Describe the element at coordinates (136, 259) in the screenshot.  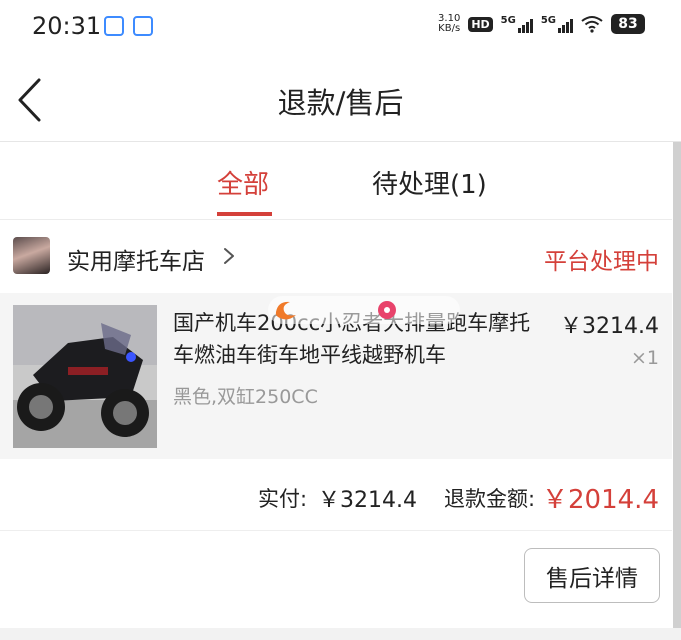
I see `shop-name: 实用摩托车店` at that location.